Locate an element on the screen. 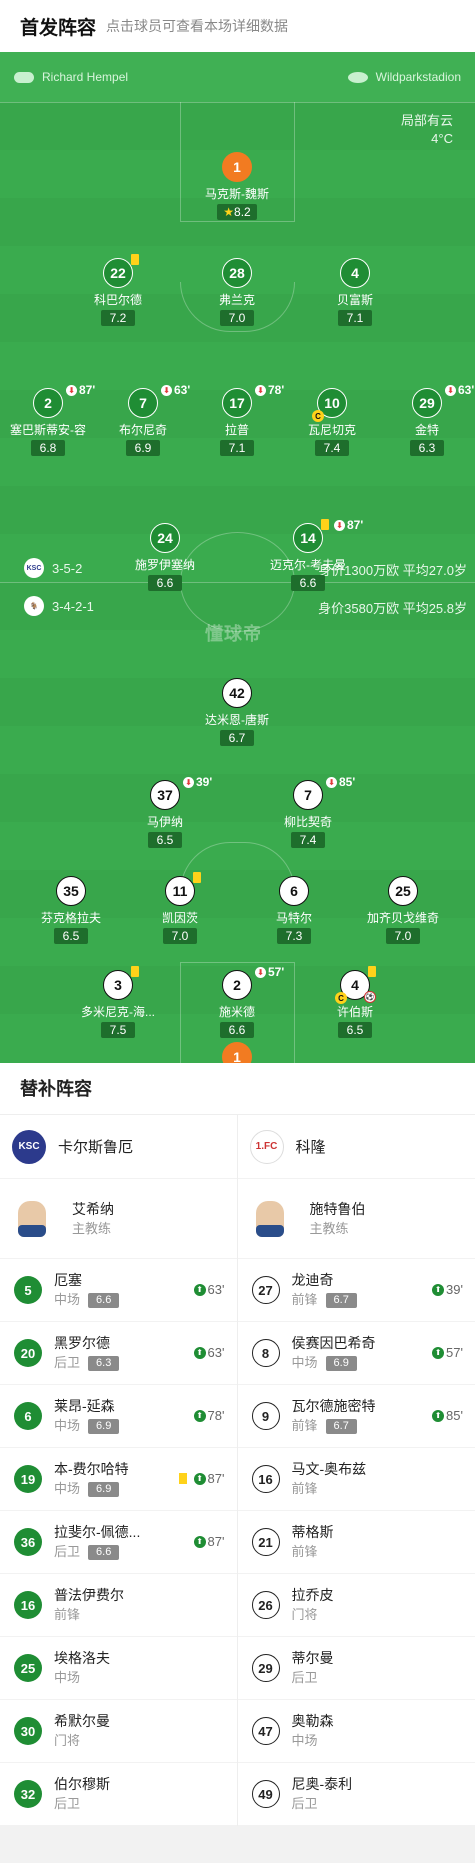 The width and height of the screenshot is (475, 1863). sub-player-row: 16 马文-奥布兹 前锋 is located at coordinates (356, 1479).